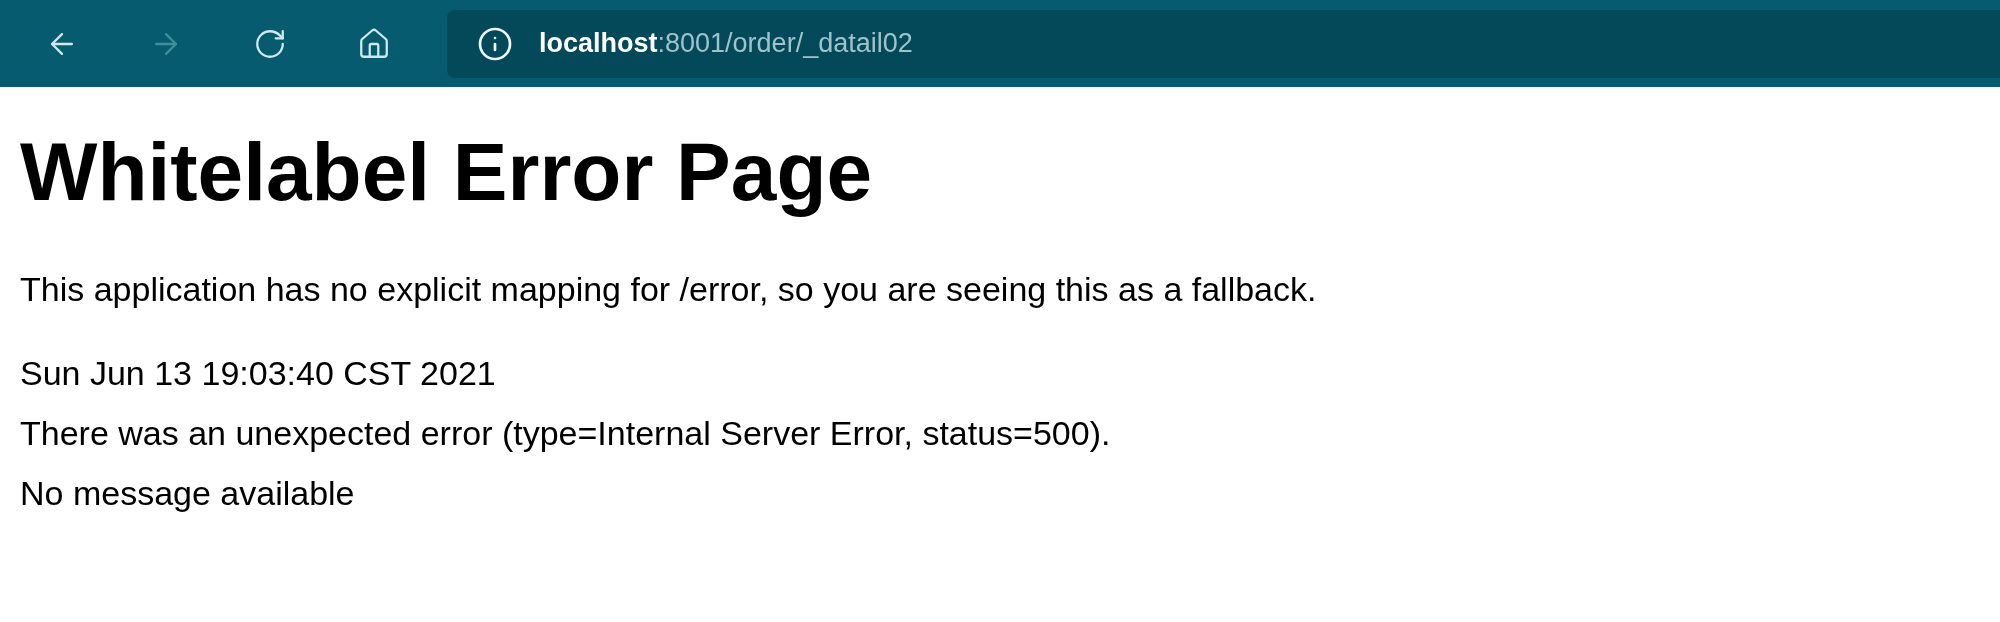 The image size is (2000, 622). What do you see at coordinates (566, 433) in the screenshot?
I see `message-line: There was an unexpected error (type=Internal Server Error, status=500).` at bounding box center [566, 433].